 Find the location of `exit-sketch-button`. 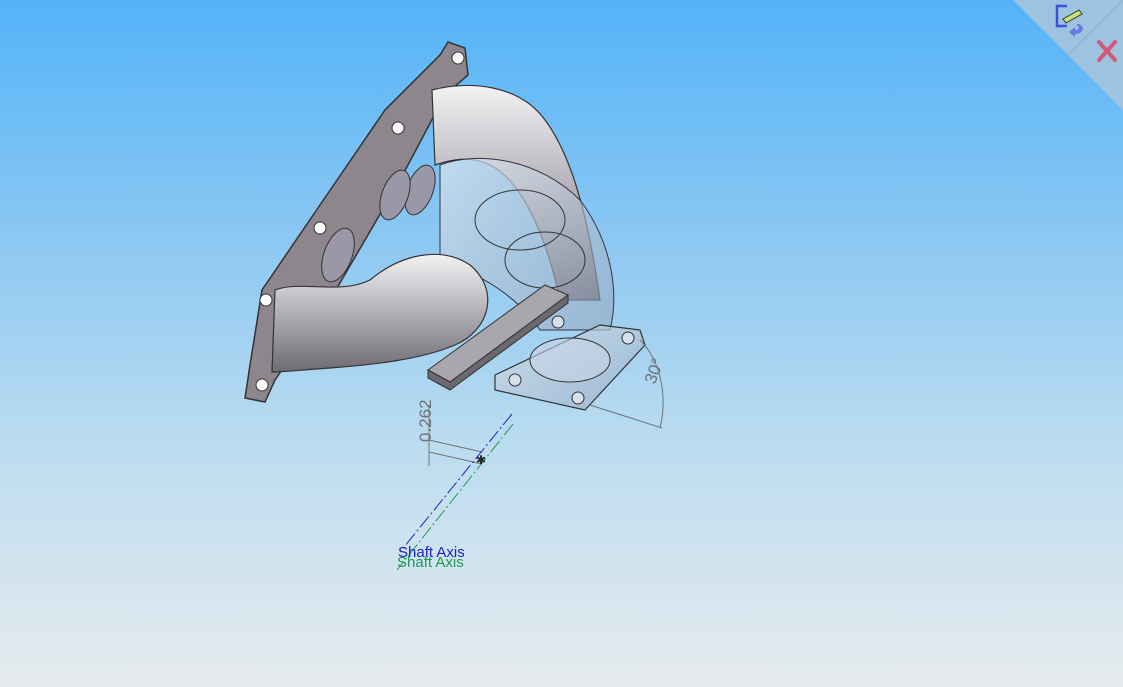

exit-sketch-button is located at coordinates (1071, 20).